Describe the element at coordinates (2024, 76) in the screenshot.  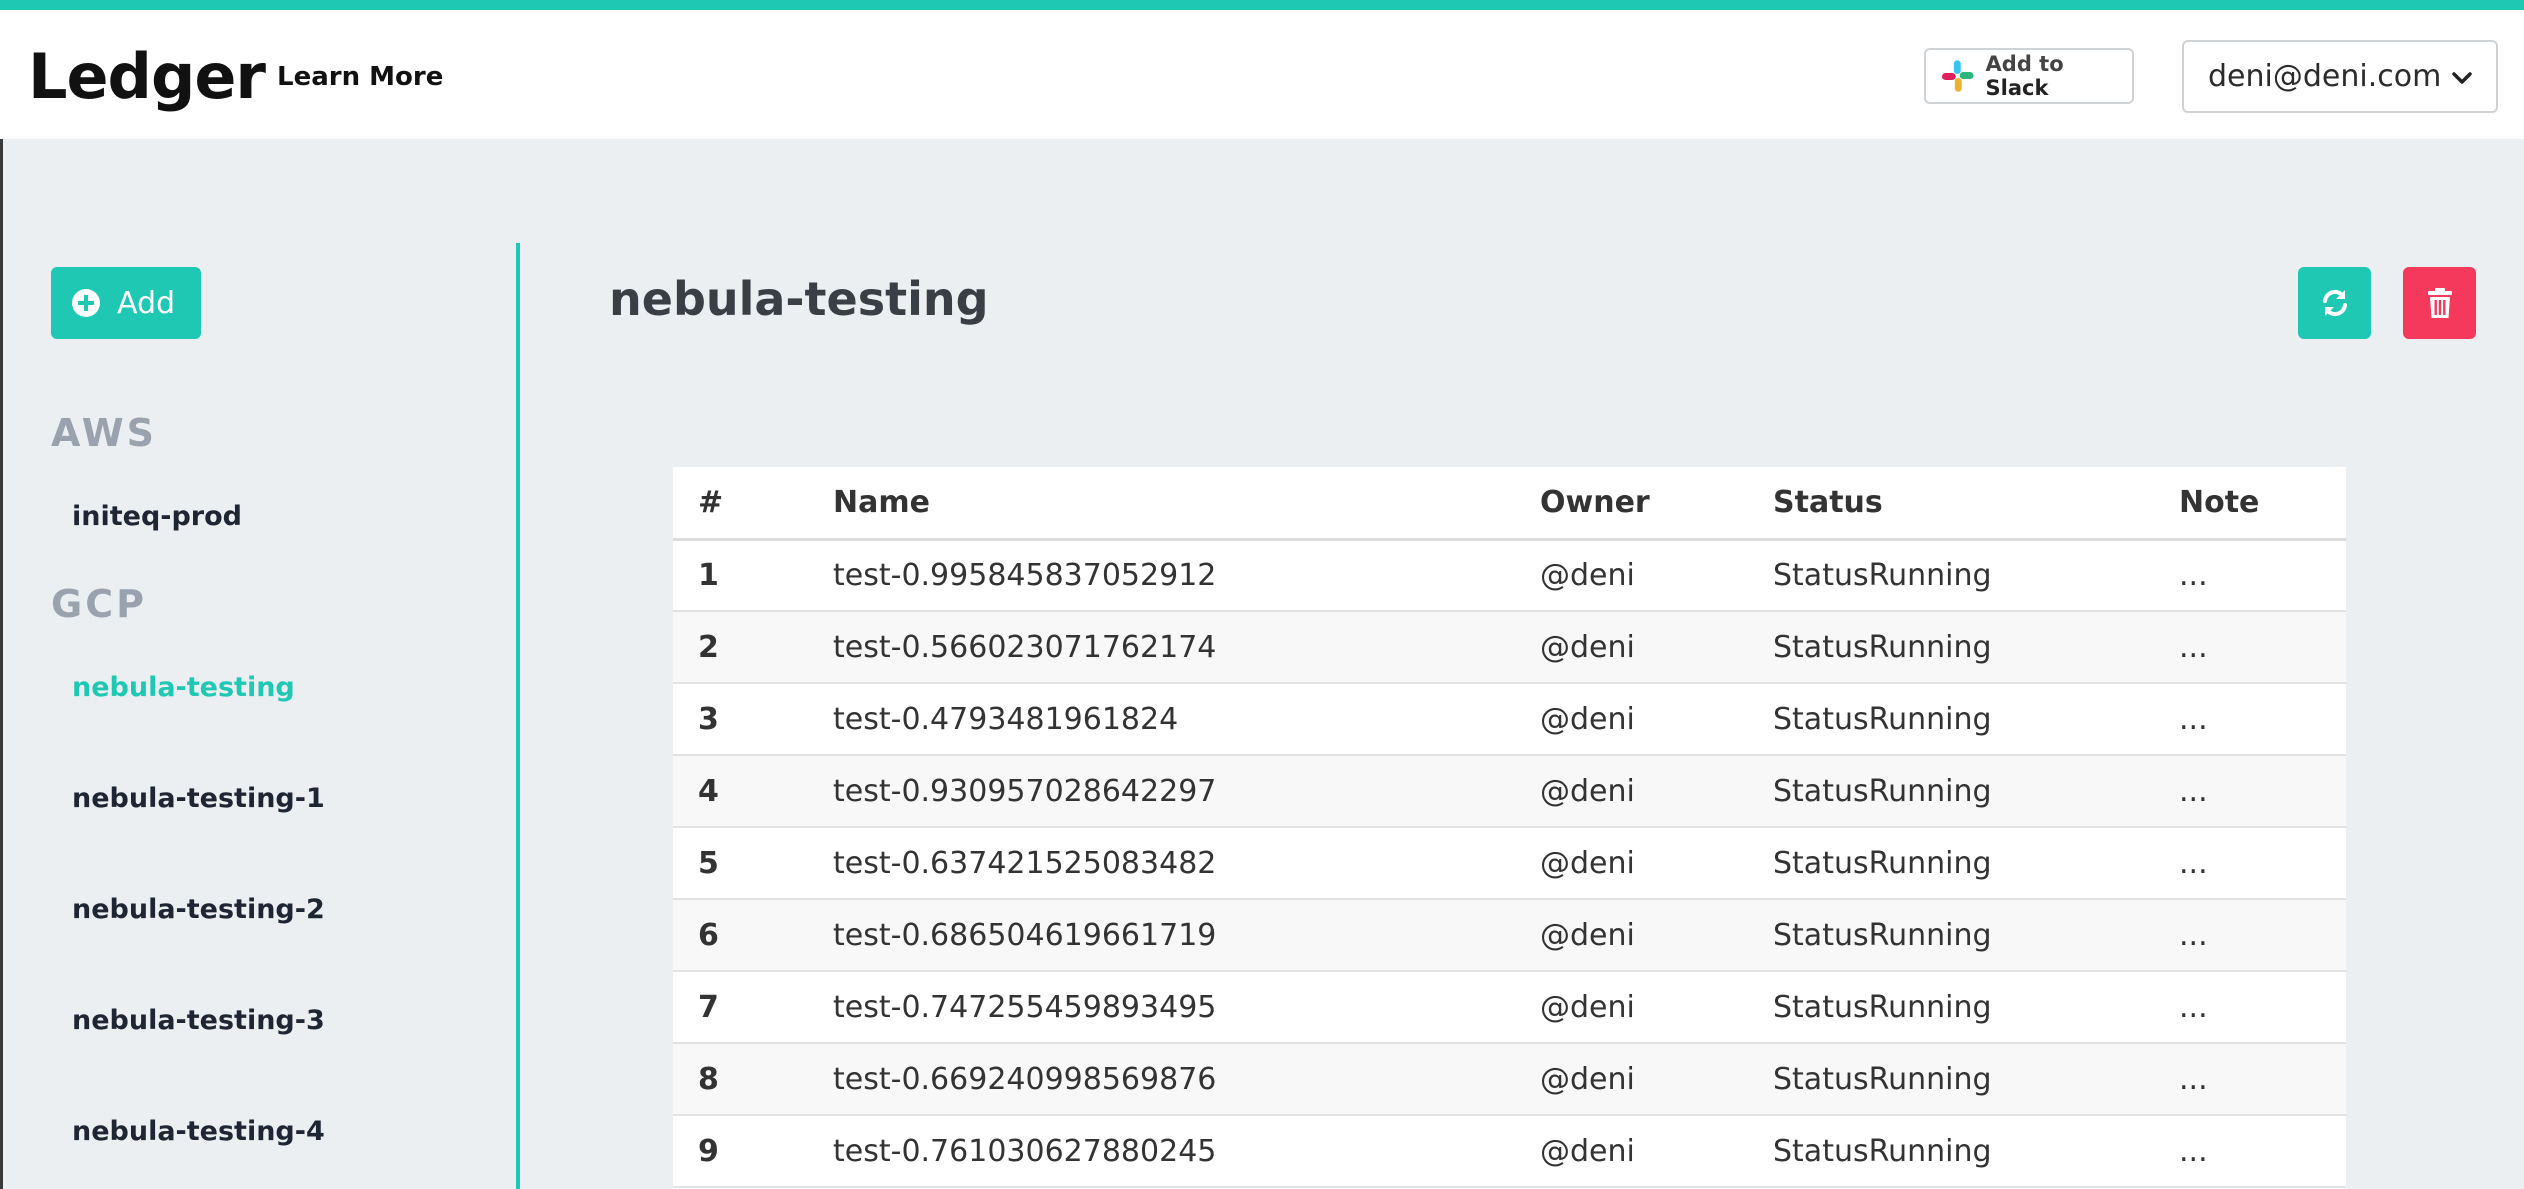
I see `slack-button-label: Add to Slack` at that location.